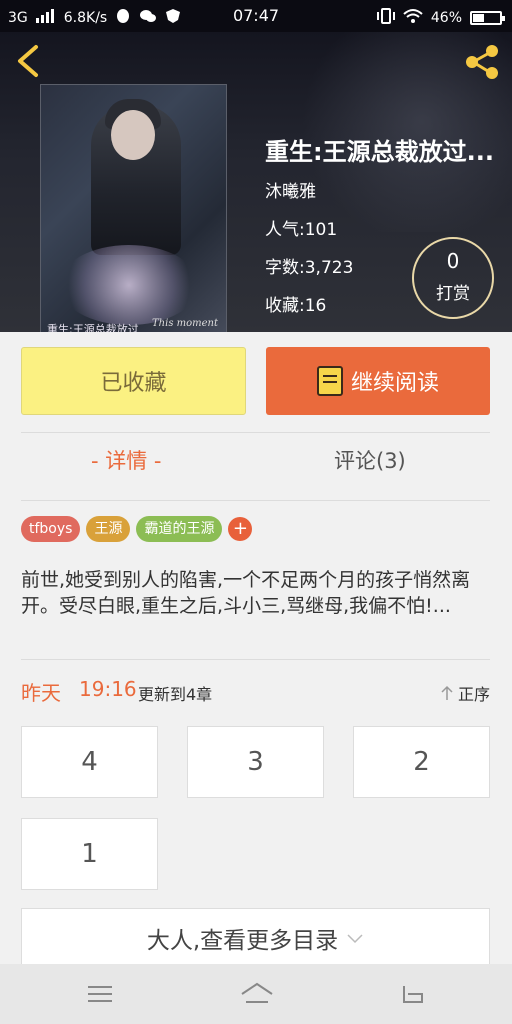  What do you see at coordinates (421, 762) in the screenshot?
I see `chapter-button: 2` at bounding box center [421, 762].